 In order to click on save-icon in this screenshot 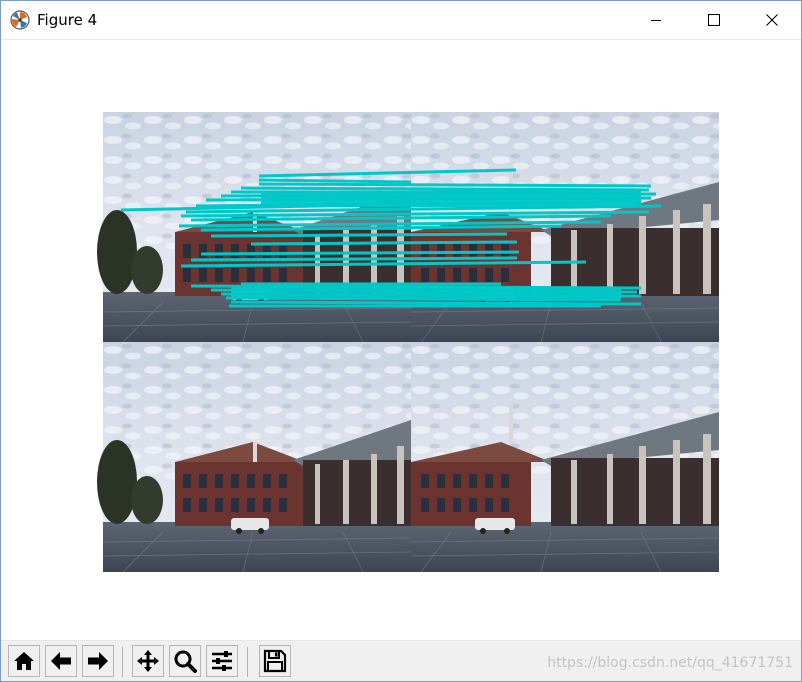, I will do `click(275, 661)`.